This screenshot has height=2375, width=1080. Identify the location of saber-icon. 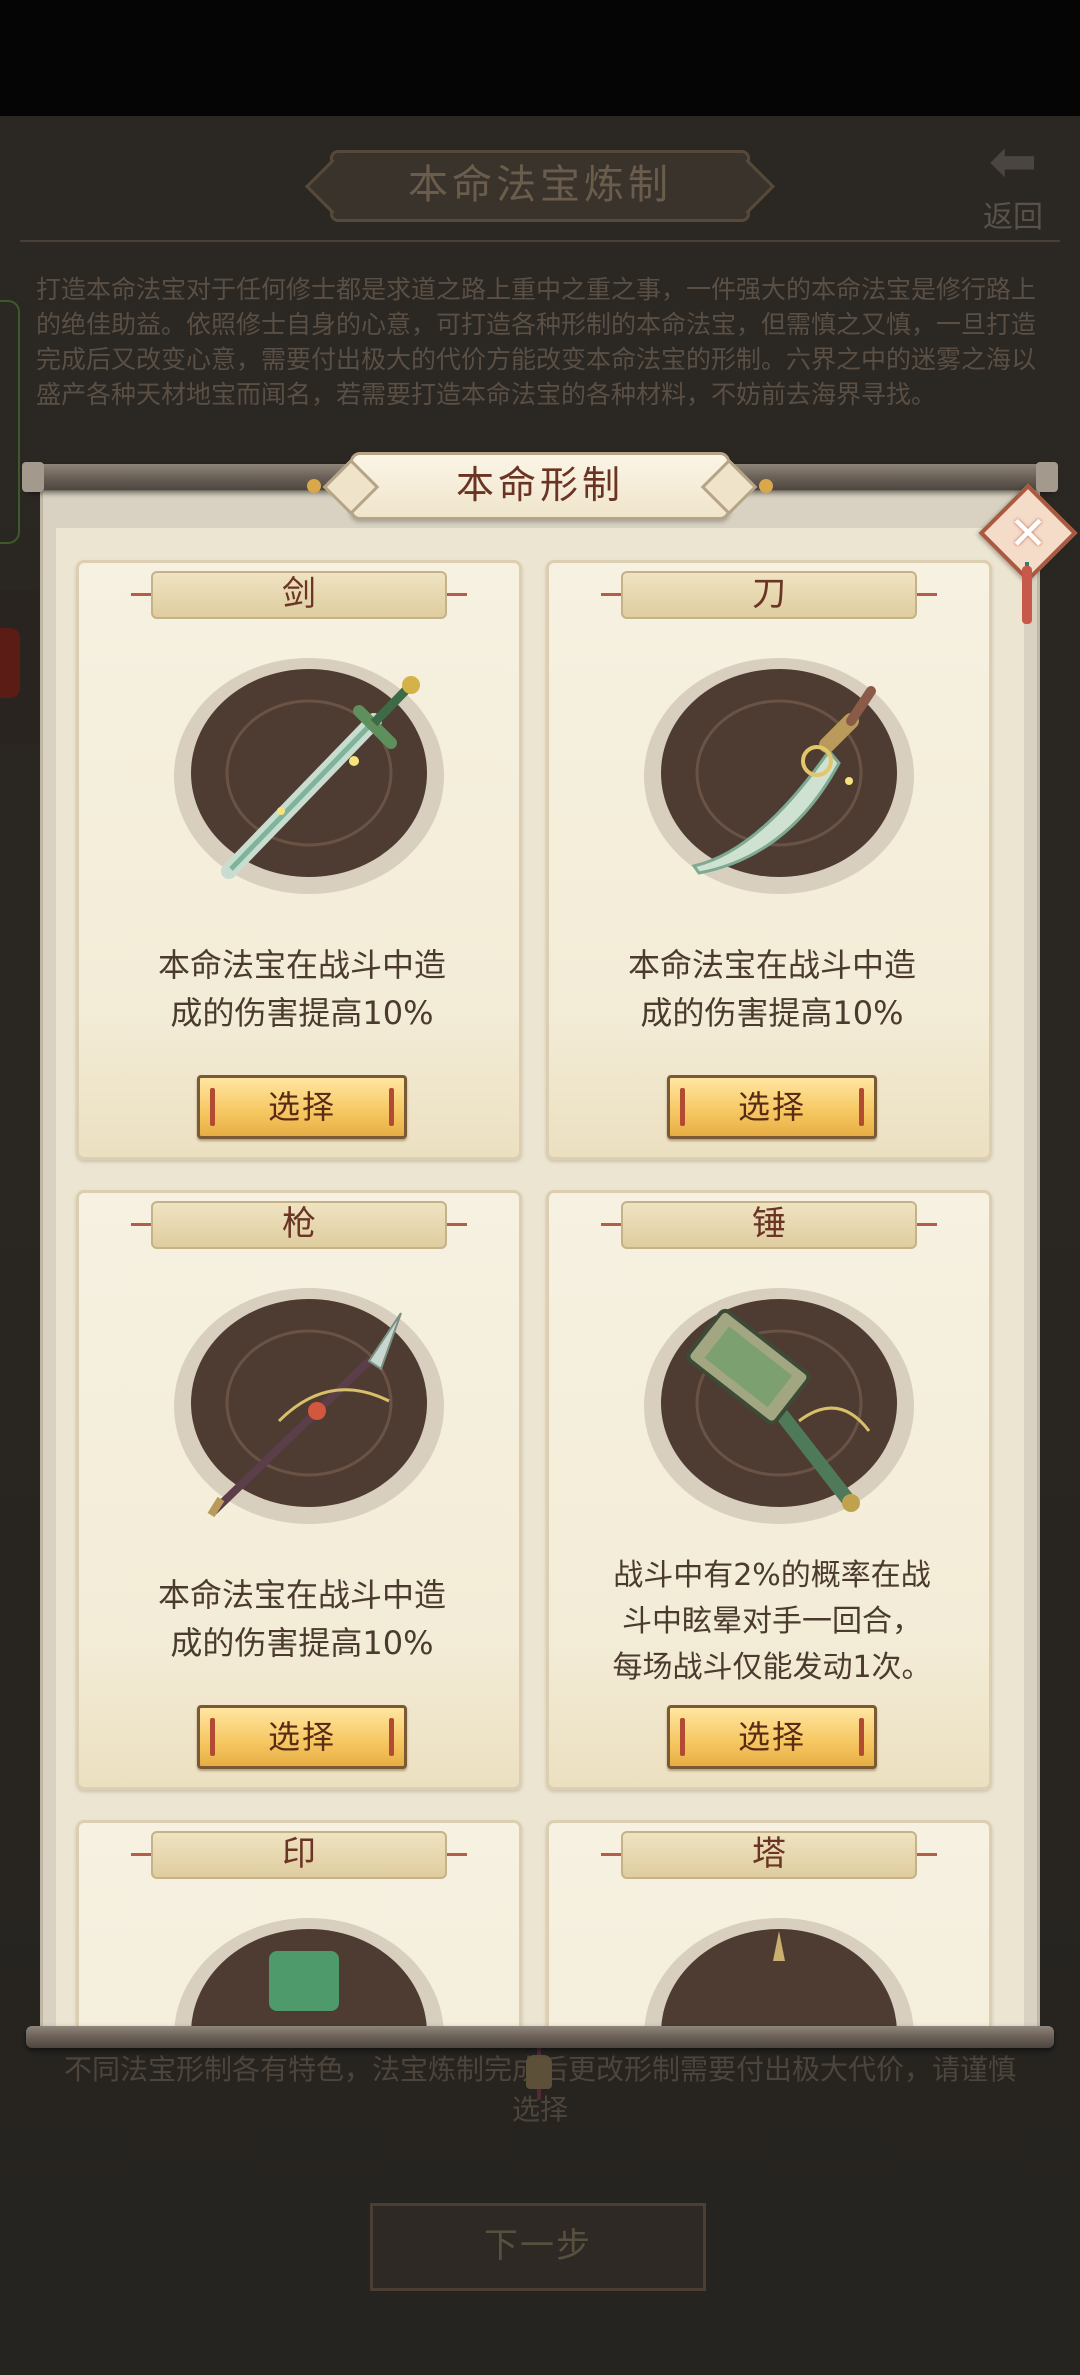
(779, 776).